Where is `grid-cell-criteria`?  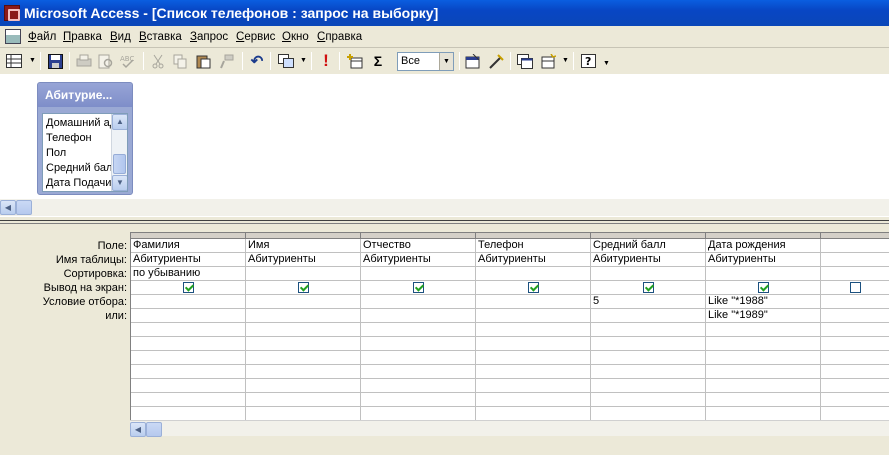
grid-cell-criteria is located at coordinates (418, 302).